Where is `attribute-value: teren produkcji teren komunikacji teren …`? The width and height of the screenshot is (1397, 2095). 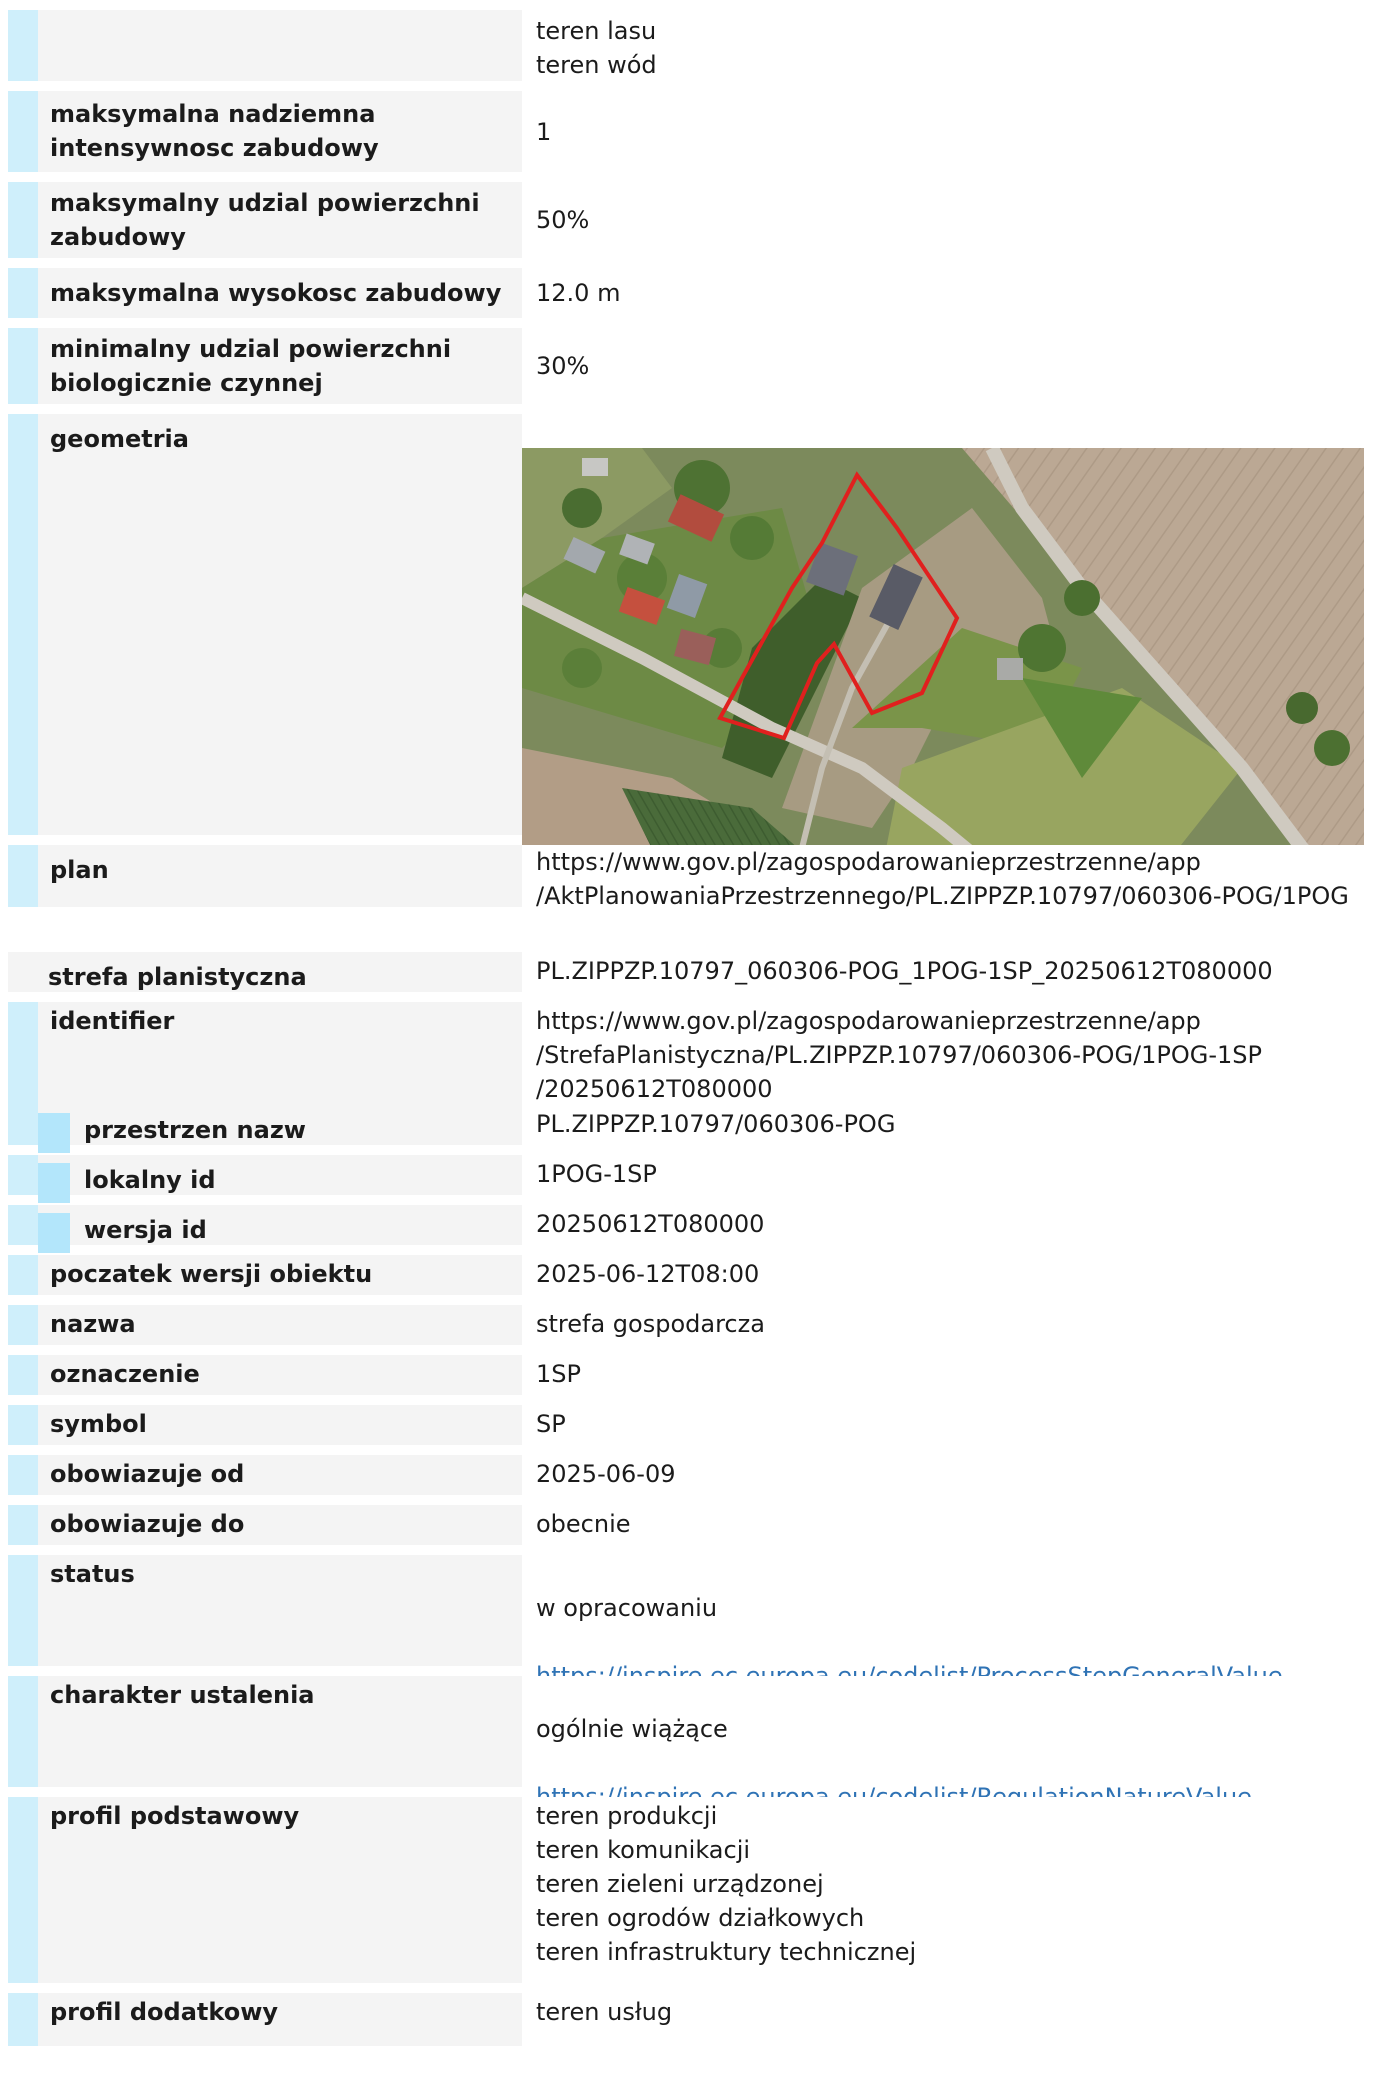 attribute-value: teren produkcji teren komunikacji teren … is located at coordinates (959, 1890).